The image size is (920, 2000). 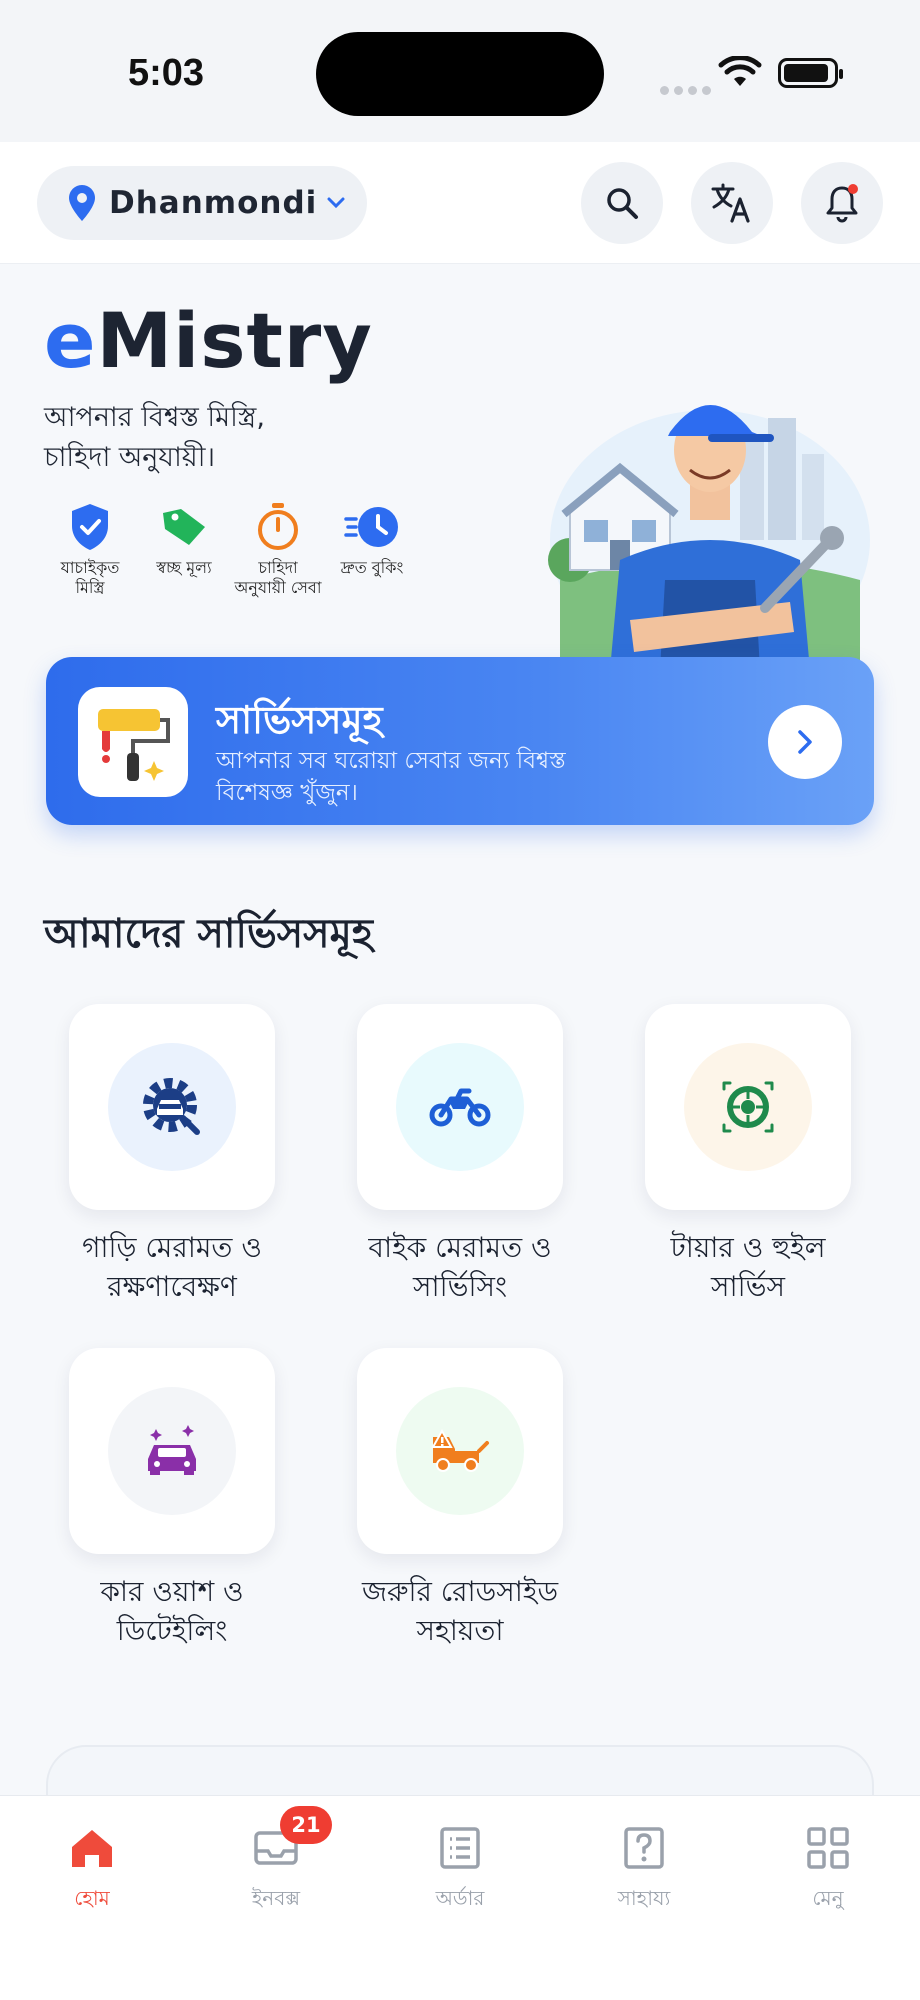 I want to click on home-icon, so click(x=92, y=1848).